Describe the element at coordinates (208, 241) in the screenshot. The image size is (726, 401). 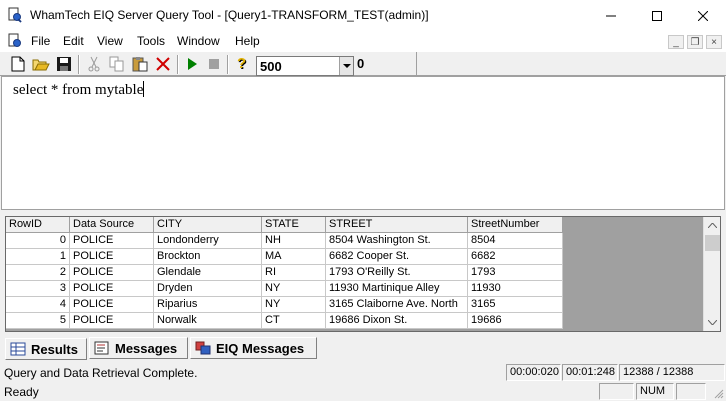
I see `table-cell: Londonderry` at that location.